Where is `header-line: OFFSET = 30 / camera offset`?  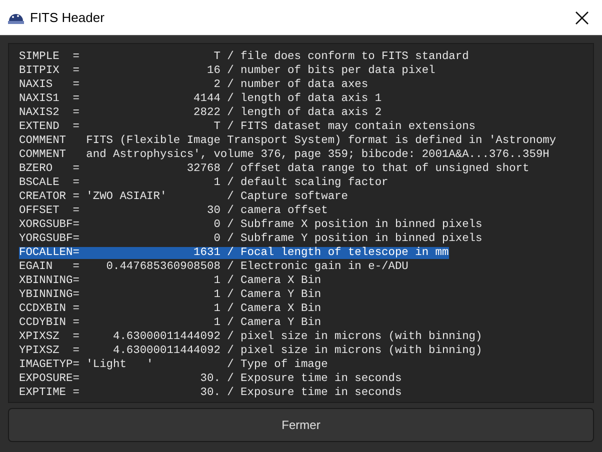
header-line: OFFSET = 30 / camera offset is located at coordinates (173, 211).